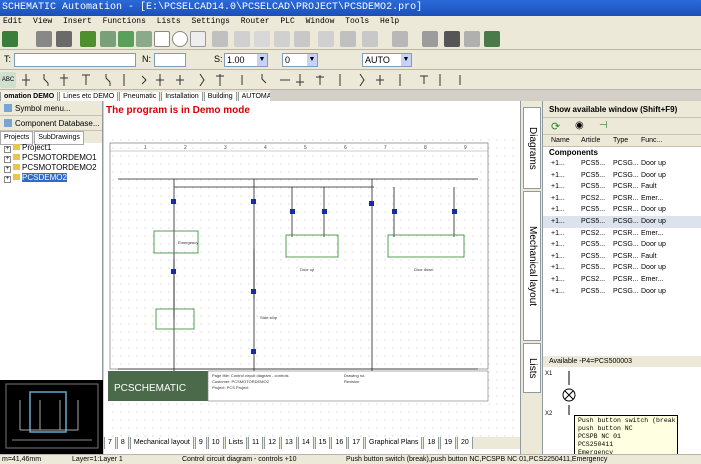 Image resolution: width=701 pixels, height=464 pixels. Describe the element at coordinates (53, 168) in the screenshot. I see `tree-item: + PCSMOTORDEMO2` at that location.